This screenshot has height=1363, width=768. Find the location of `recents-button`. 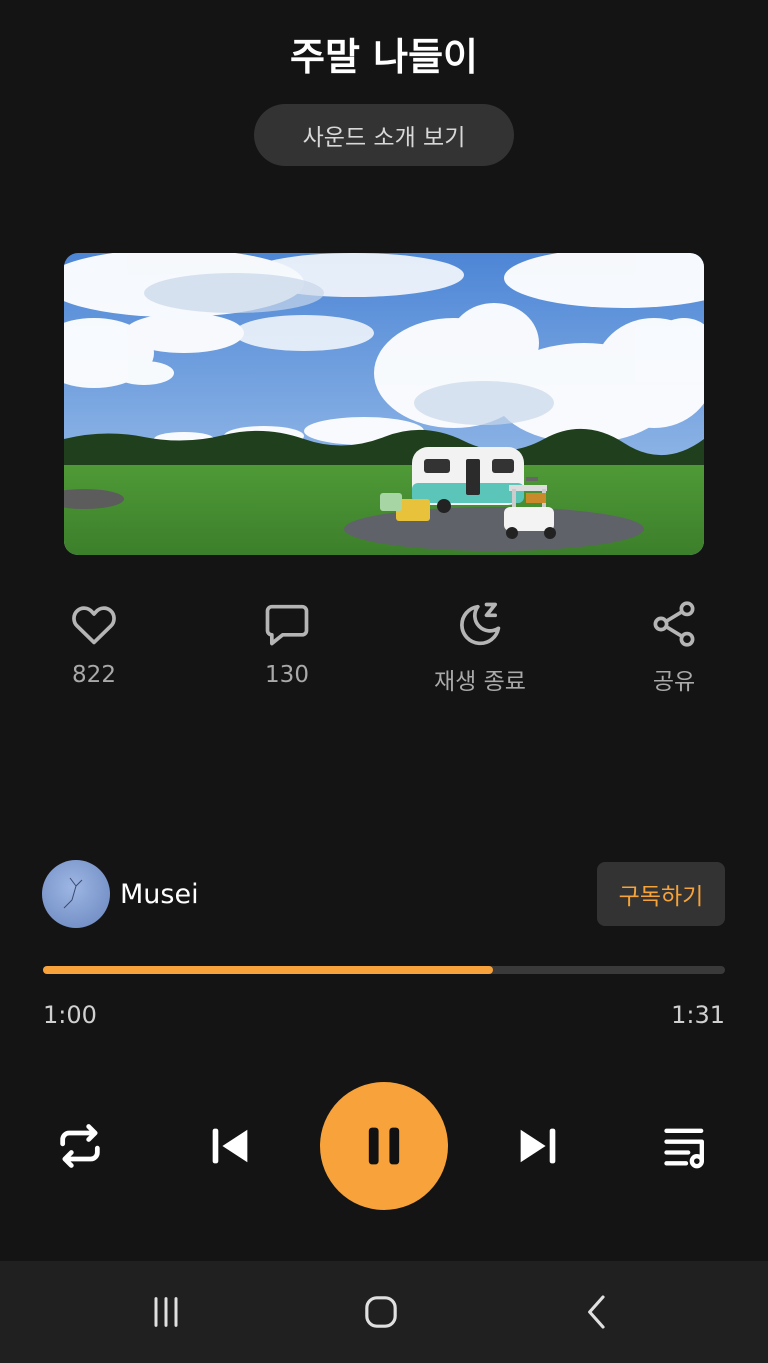

recents-button is located at coordinates (166, 1312).